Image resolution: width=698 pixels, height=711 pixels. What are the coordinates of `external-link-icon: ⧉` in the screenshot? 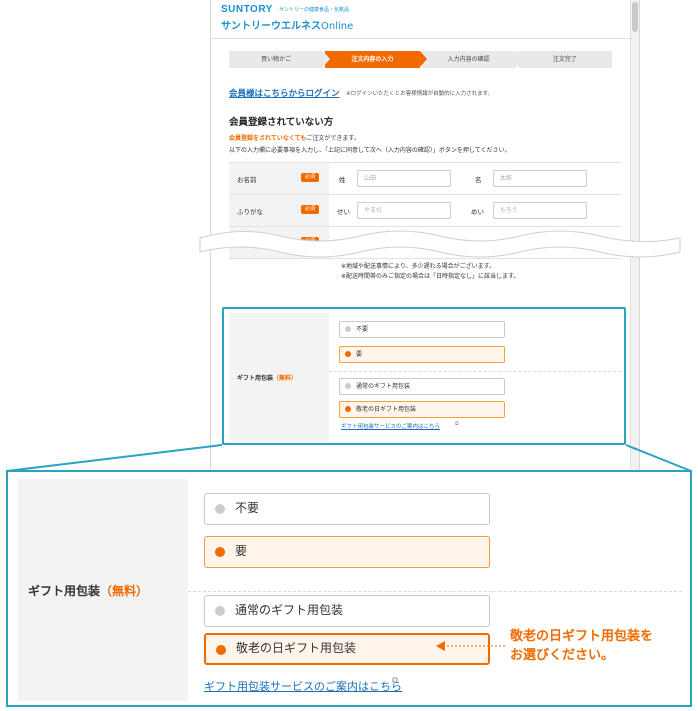 It's located at (395, 681).